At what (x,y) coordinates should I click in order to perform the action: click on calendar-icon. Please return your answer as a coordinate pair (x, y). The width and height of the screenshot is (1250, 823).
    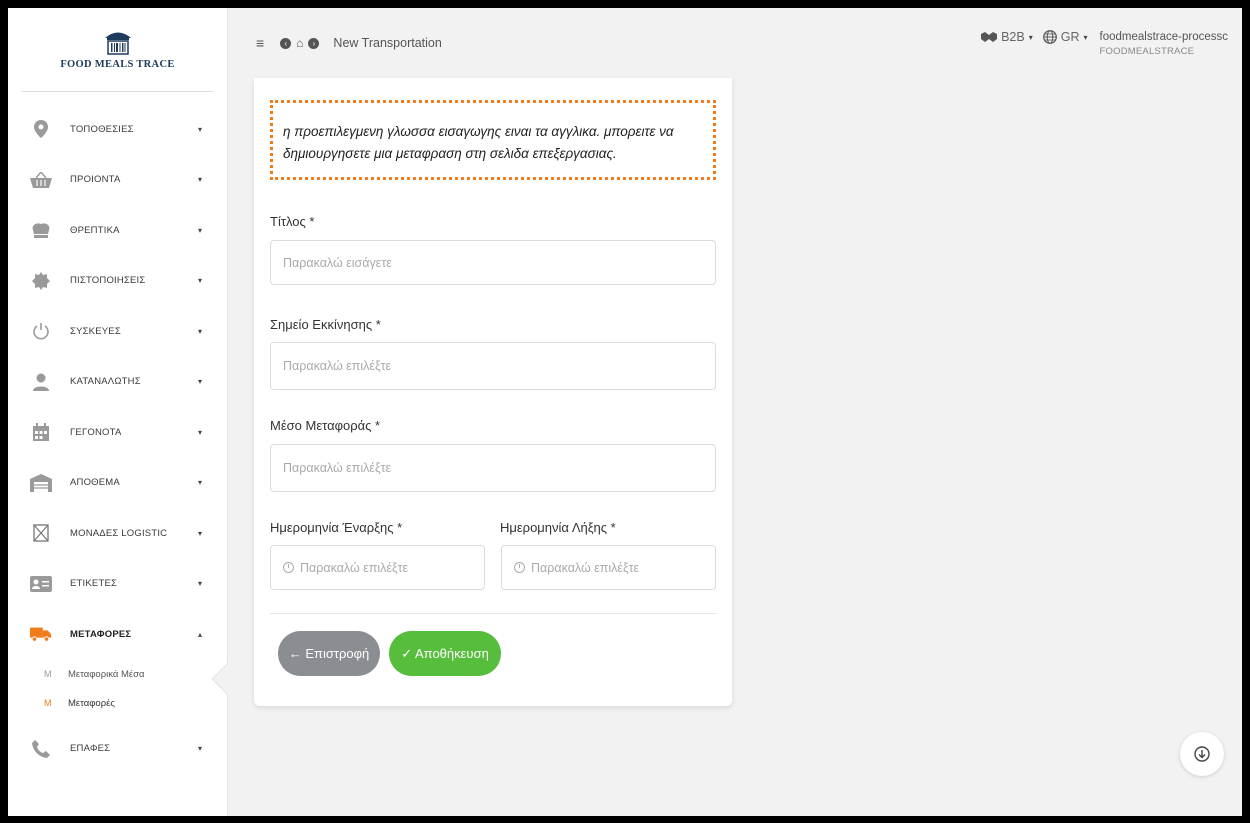
    Looking at the image, I should click on (41, 432).